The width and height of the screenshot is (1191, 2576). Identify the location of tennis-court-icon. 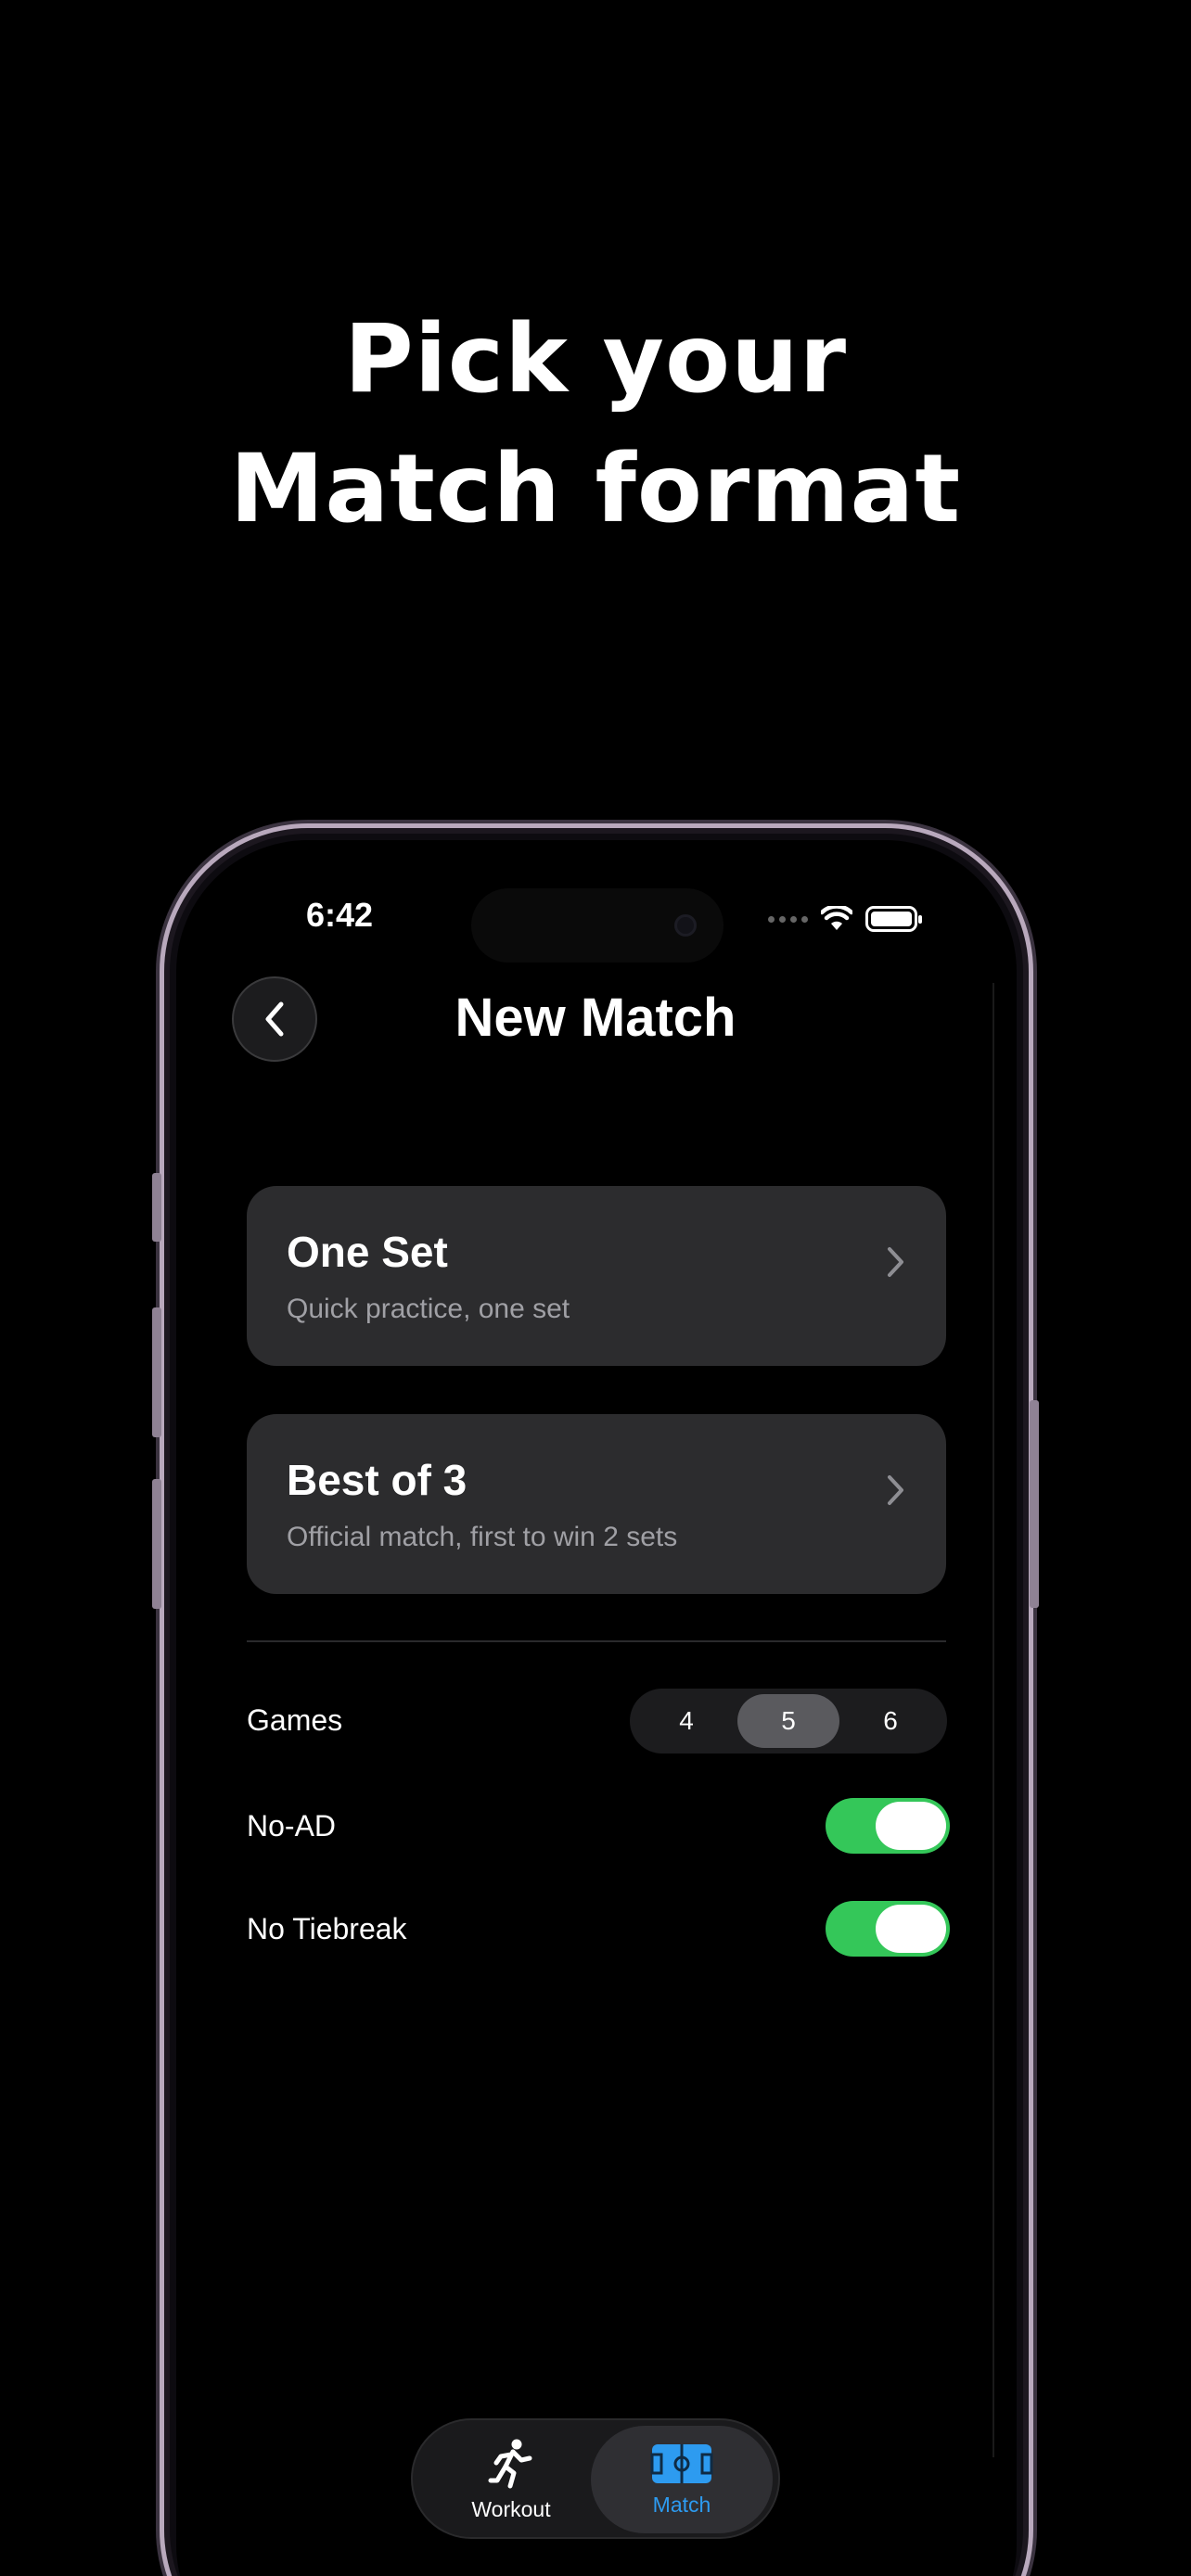
(681, 2463).